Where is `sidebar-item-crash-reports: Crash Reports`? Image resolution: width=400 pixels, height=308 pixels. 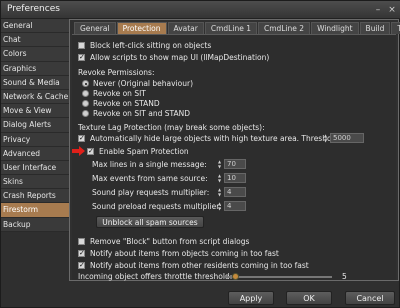
sidebar-item-crash-reports: Crash Reports is located at coordinates (35, 196).